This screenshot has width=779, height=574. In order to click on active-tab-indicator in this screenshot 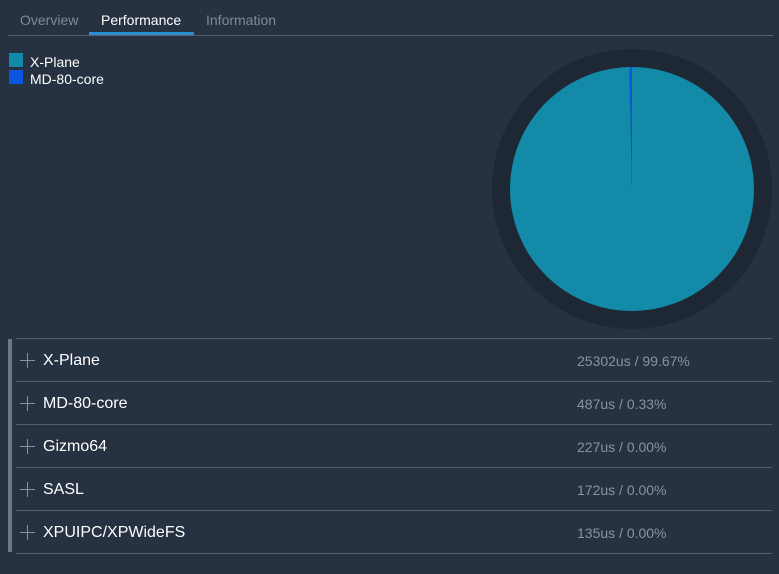, I will do `click(141, 33)`.